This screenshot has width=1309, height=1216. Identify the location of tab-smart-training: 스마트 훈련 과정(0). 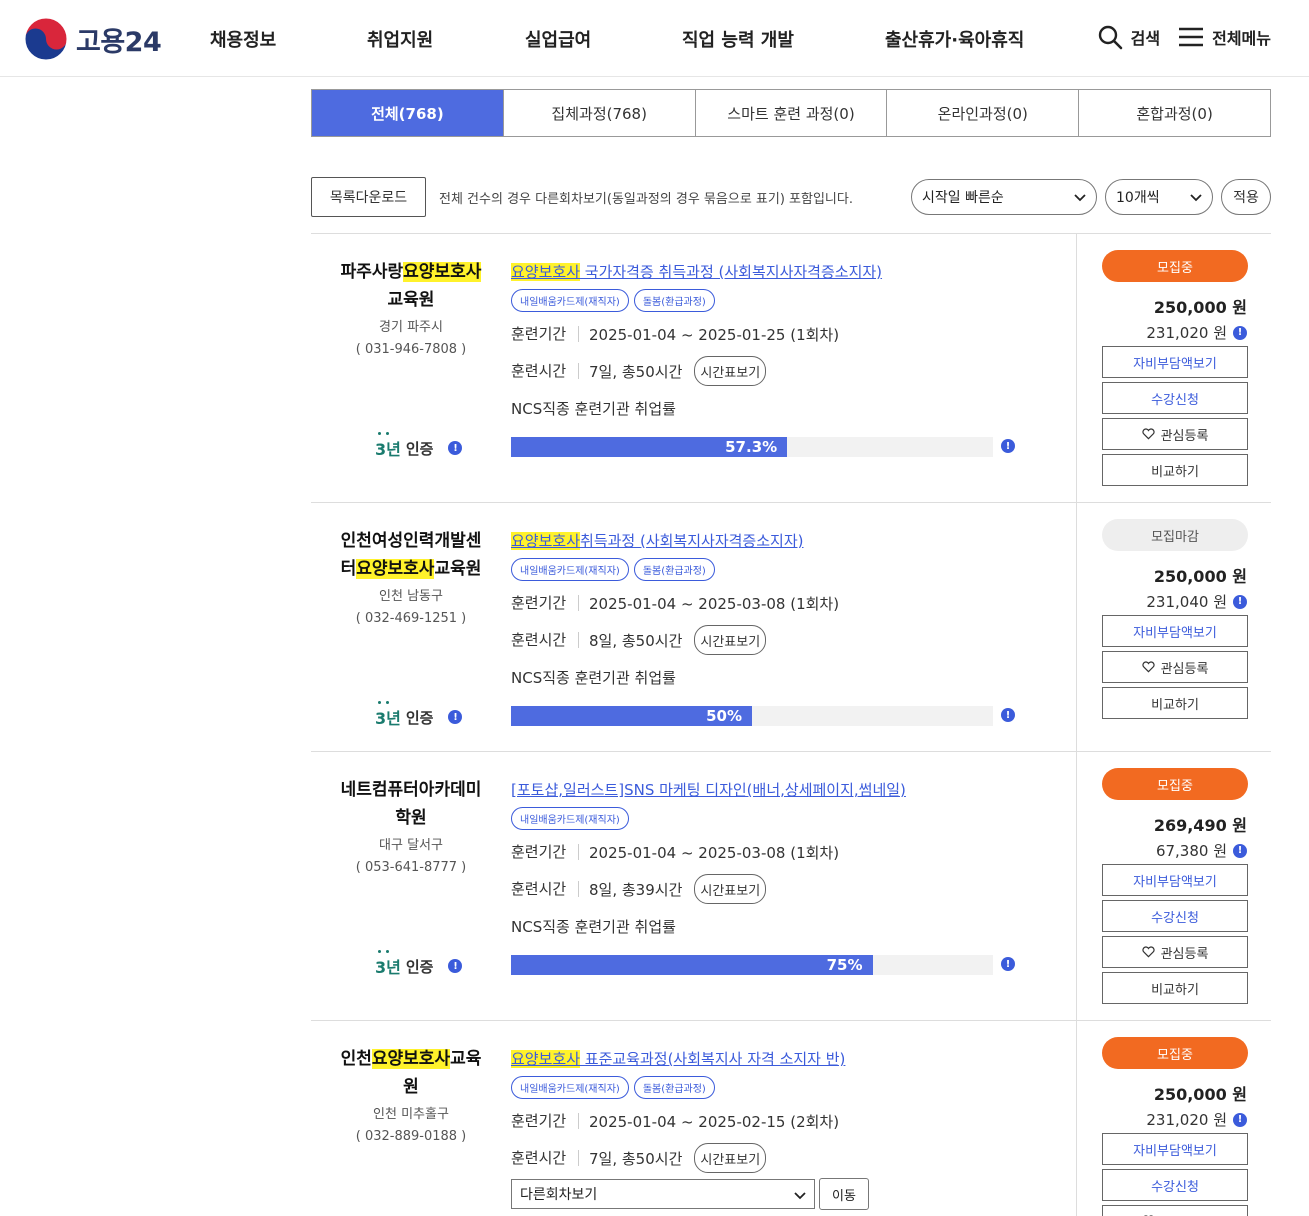
(790, 113).